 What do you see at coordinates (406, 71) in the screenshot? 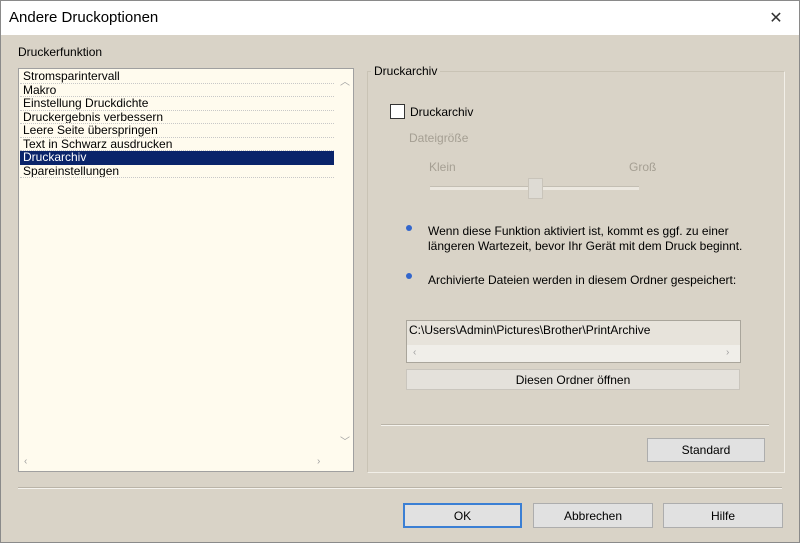
I see `group-title: Druckarchiv` at bounding box center [406, 71].